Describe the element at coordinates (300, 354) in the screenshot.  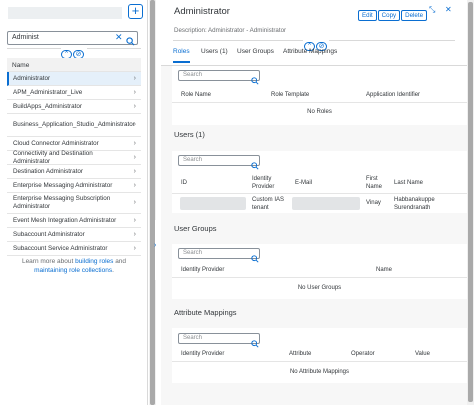
I see `column-header: Attribute` at that location.